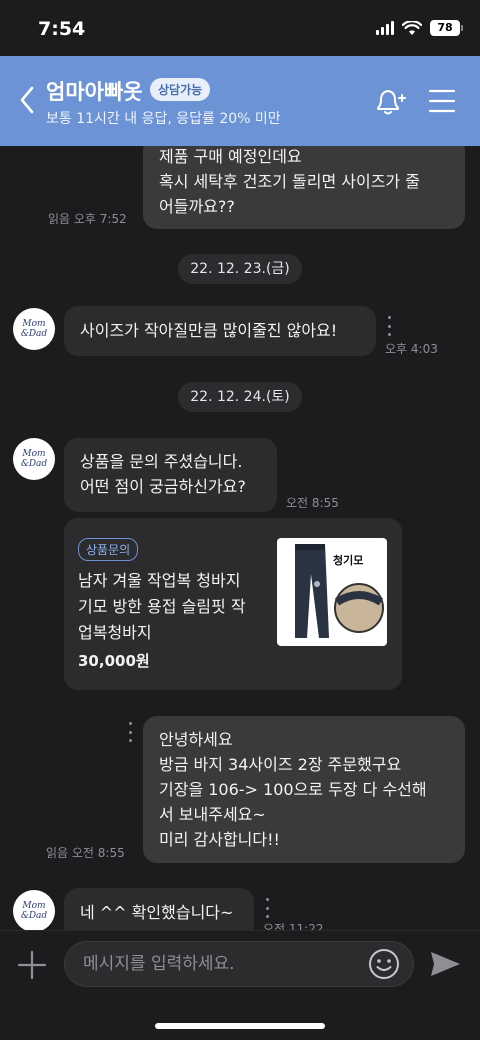  I want to click on shop-name: 엄마아빠옷, so click(94, 91).